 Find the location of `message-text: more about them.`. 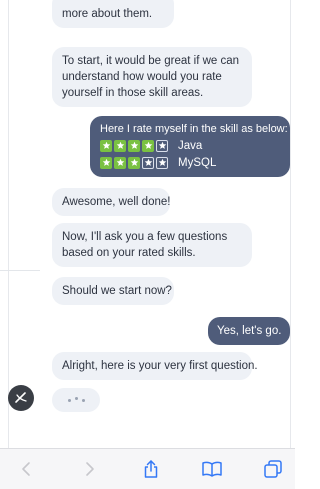

message-text: more about them. is located at coordinates (107, 14).